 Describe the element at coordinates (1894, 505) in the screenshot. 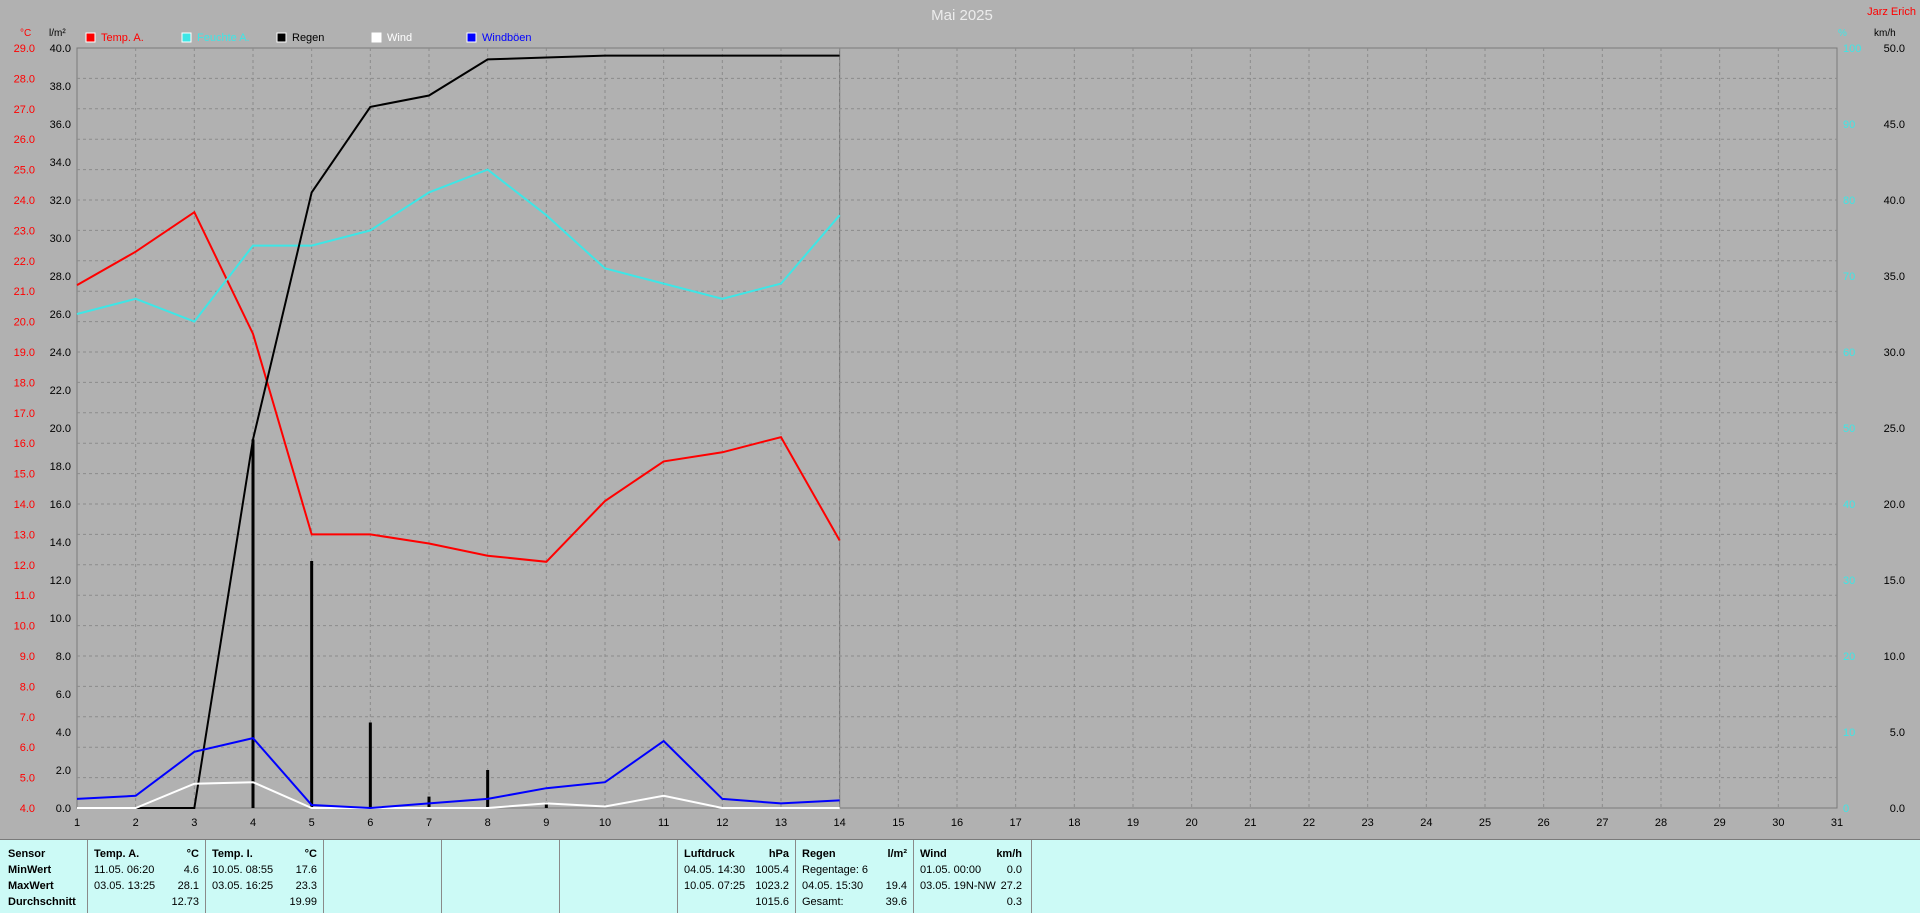

I see `wind-tick-label: 20.0` at that location.